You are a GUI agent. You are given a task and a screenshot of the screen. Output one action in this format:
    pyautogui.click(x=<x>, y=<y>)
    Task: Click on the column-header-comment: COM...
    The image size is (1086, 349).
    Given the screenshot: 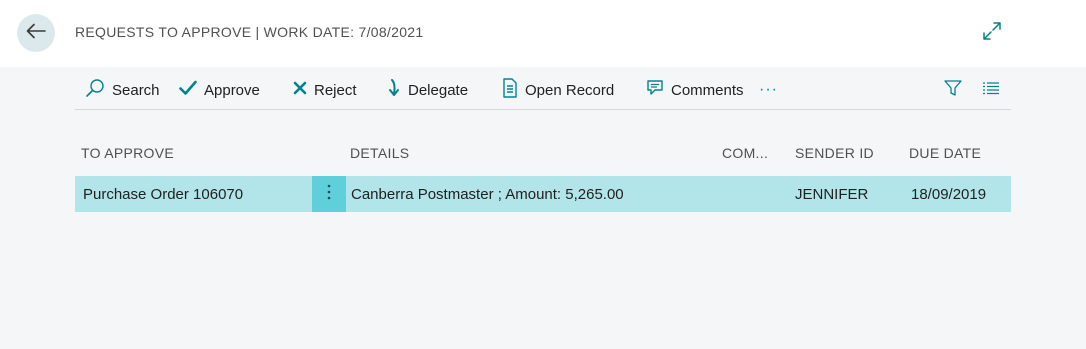 What is the action you would take?
    pyautogui.click(x=745, y=153)
    